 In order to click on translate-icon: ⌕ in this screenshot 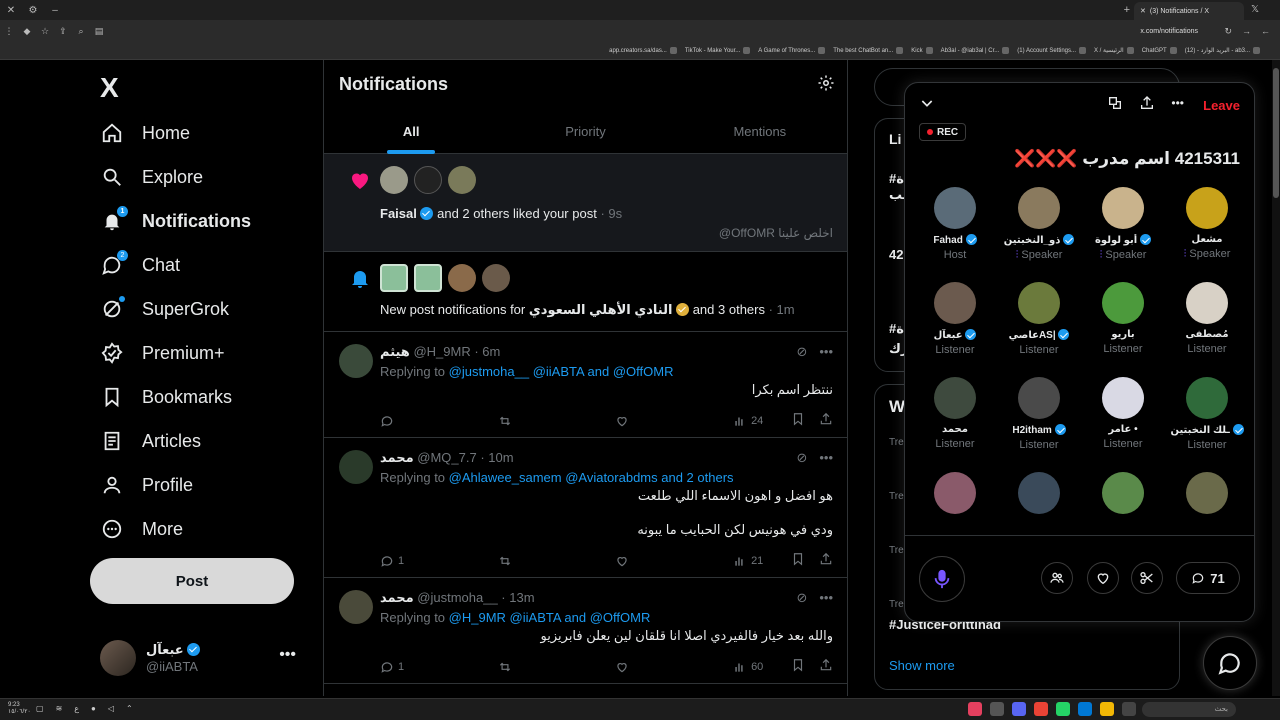, I will do `click(81, 31)`.